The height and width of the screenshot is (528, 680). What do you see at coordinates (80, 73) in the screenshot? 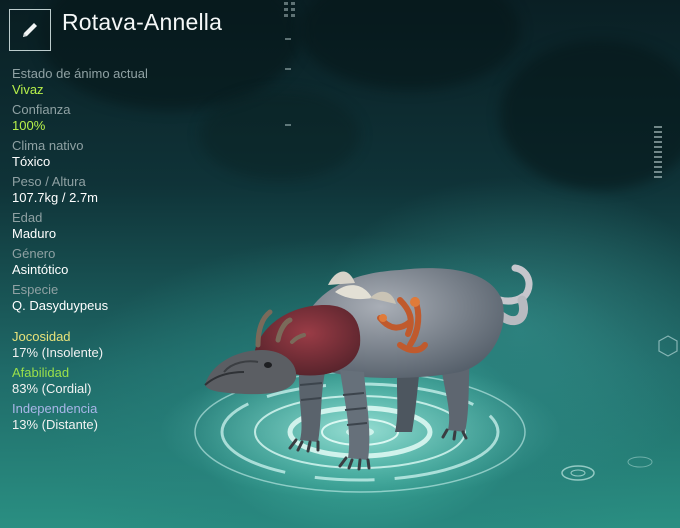
I see `stat-label: Estado de ánimo actual` at bounding box center [80, 73].